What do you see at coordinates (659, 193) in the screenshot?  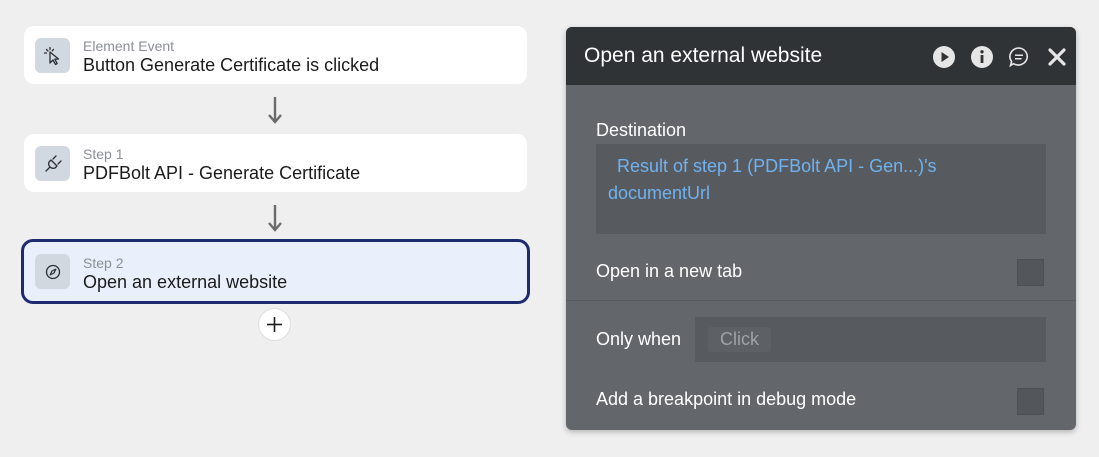 I see `destination-expression-line-2: documentUrl` at bounding box center [659, 193].